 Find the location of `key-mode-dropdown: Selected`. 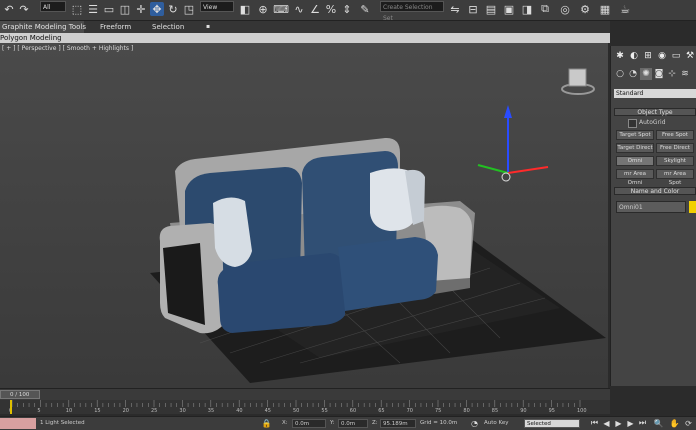

key-mode-dropdown: Selected is located at coordinates (552, 423).